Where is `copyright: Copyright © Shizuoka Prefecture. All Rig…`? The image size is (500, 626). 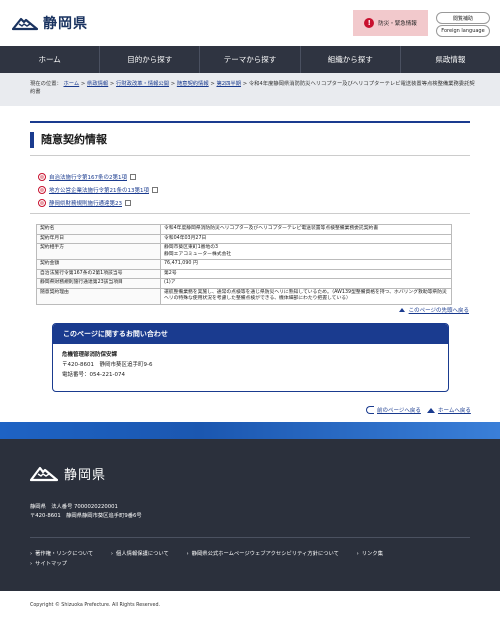
copyright: Copyright © Shizuoka Prefecture. All Rig… is located at coordinates (95, 605).